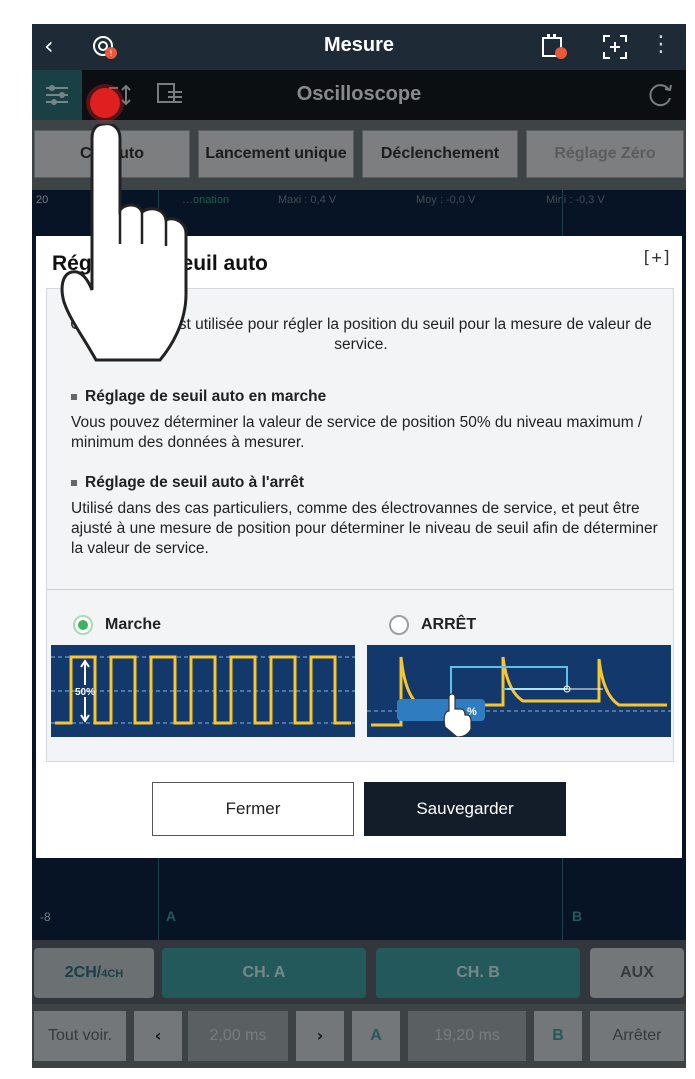  What do you see at coordinates (656, 258) in the screenshot?
I see `expand-icon: [+]` at bounding box center [656, 258].